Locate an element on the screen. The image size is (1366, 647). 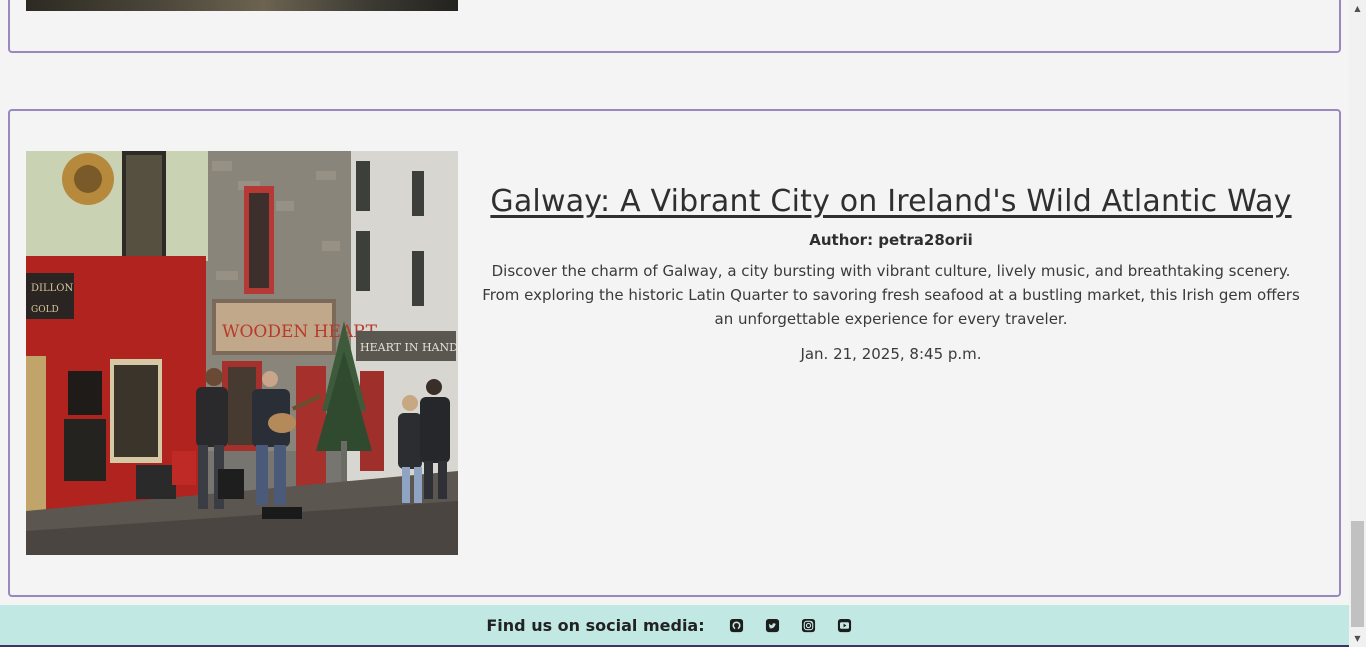
photo-sign-gold: GOLD is located at coordinates (45, 310).